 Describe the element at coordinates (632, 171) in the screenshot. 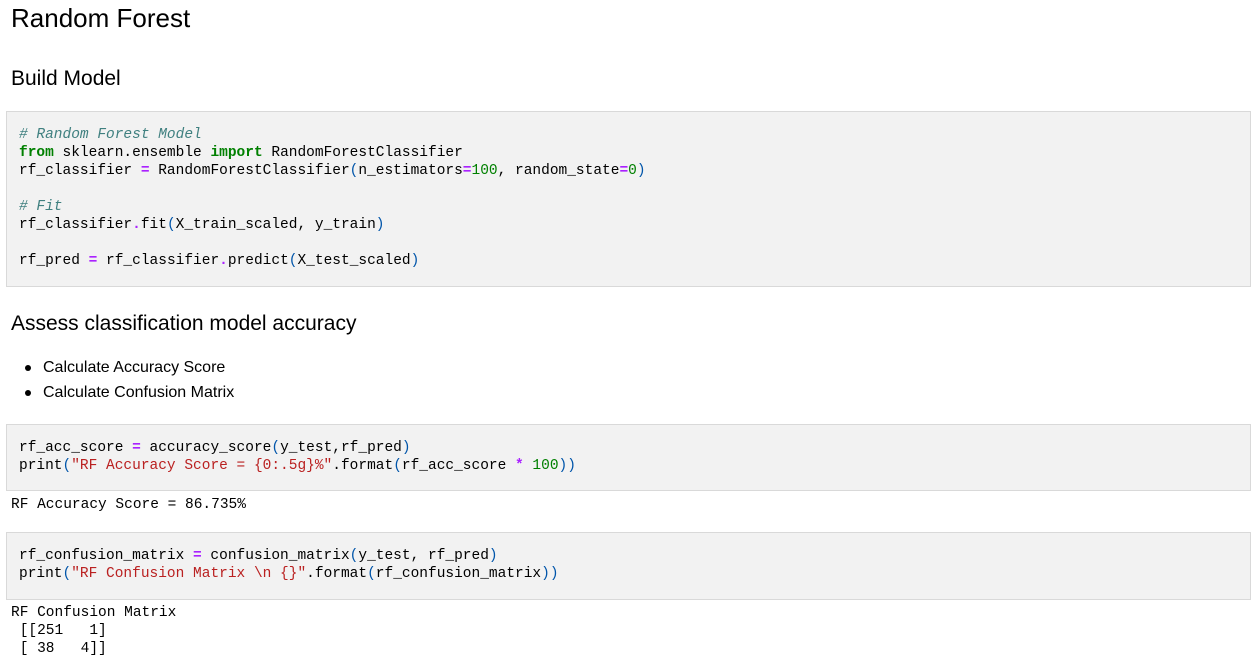

I see `number: 0` at that location.